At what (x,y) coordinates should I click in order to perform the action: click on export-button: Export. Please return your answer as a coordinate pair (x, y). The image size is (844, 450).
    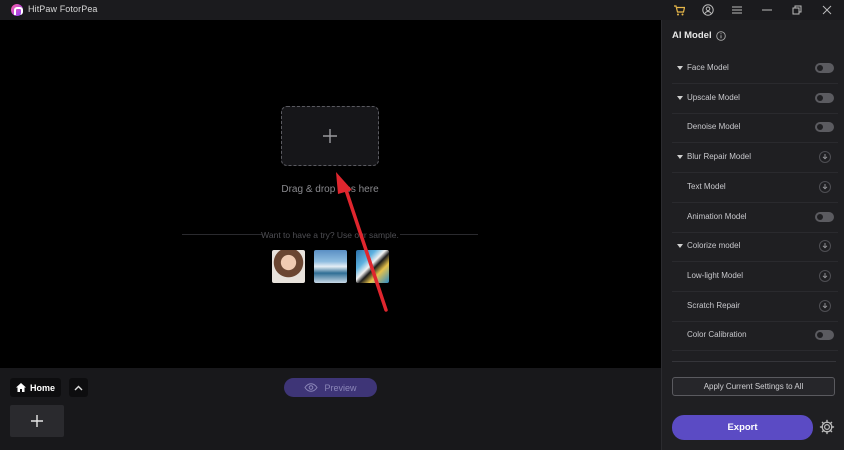
    Looking at the image, I should click on (742, 427).